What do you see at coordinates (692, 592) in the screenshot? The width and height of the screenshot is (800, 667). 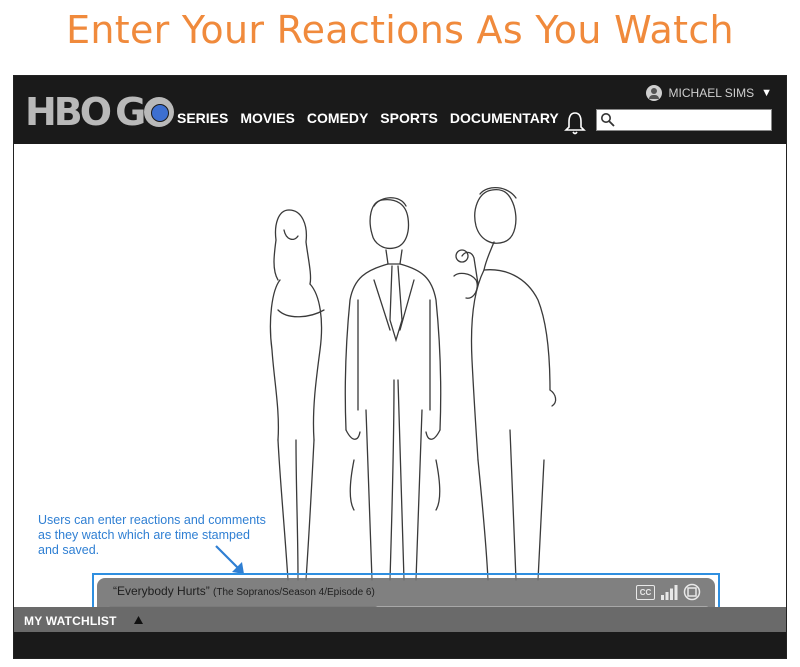 I see `fullscreen-icon` at bounding box center [692, 592].